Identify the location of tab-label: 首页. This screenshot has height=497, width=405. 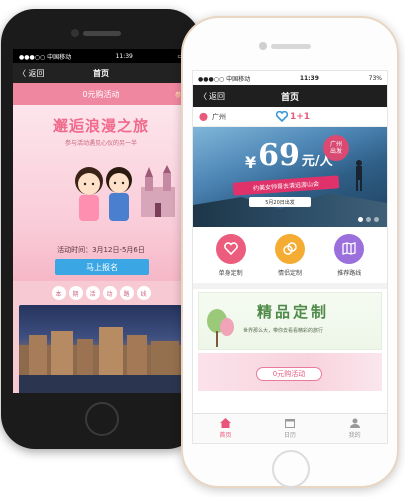
(225, 435).